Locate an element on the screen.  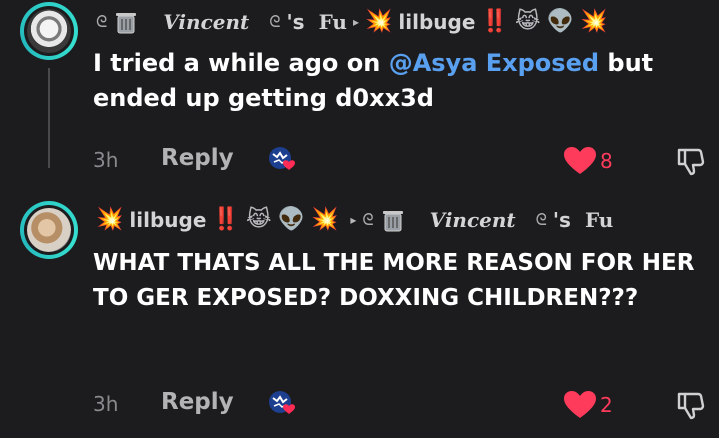
comment-header: ᘓ Vincent ᘓ 's Fu ▸ 💥 lilbuge ‼️ 😹 👽 💥 is located at coordinates (351, 22).